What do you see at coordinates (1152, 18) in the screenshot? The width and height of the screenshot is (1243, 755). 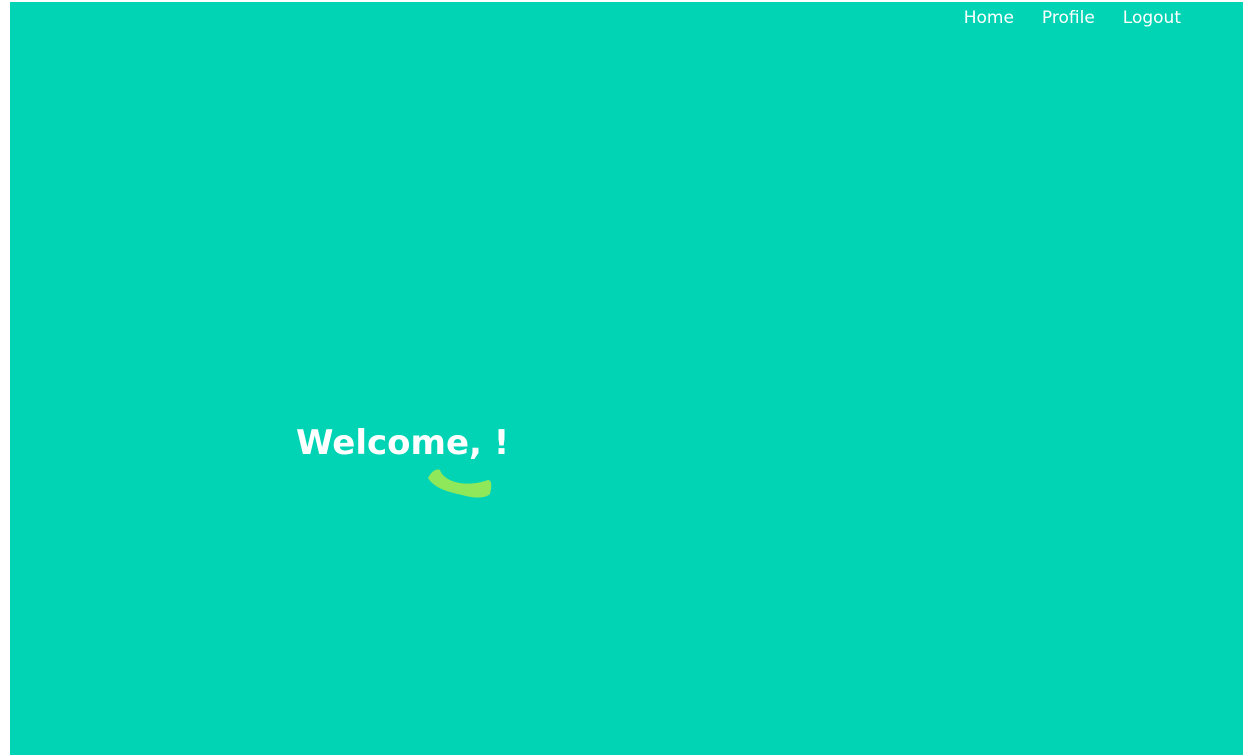 I see `nav-logout-link: Logout` at bounding box center [1152, 18].